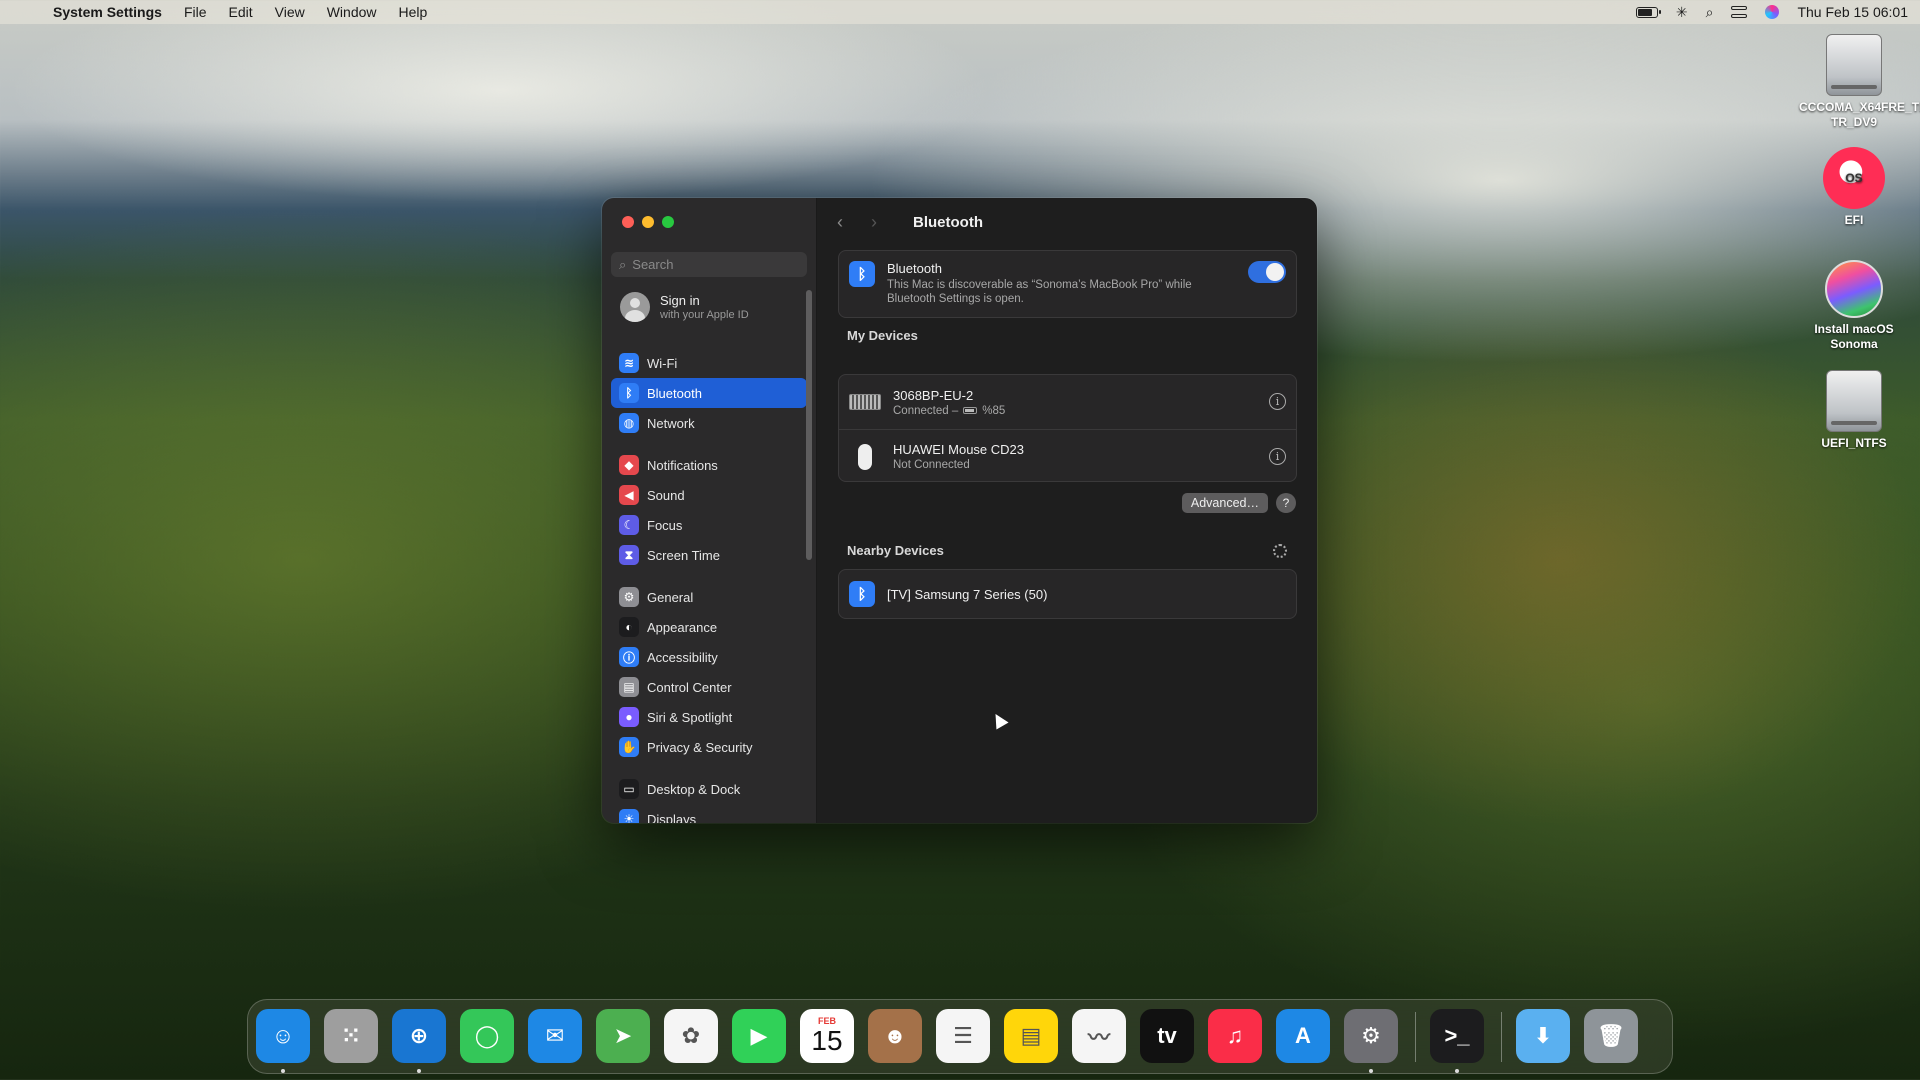 The width and height of the screenshot is (1920, 1080). What do you see at coordinates (352, 12) in the screenshot?
I see `menu-window: Window` at bounding box center [352, 12].